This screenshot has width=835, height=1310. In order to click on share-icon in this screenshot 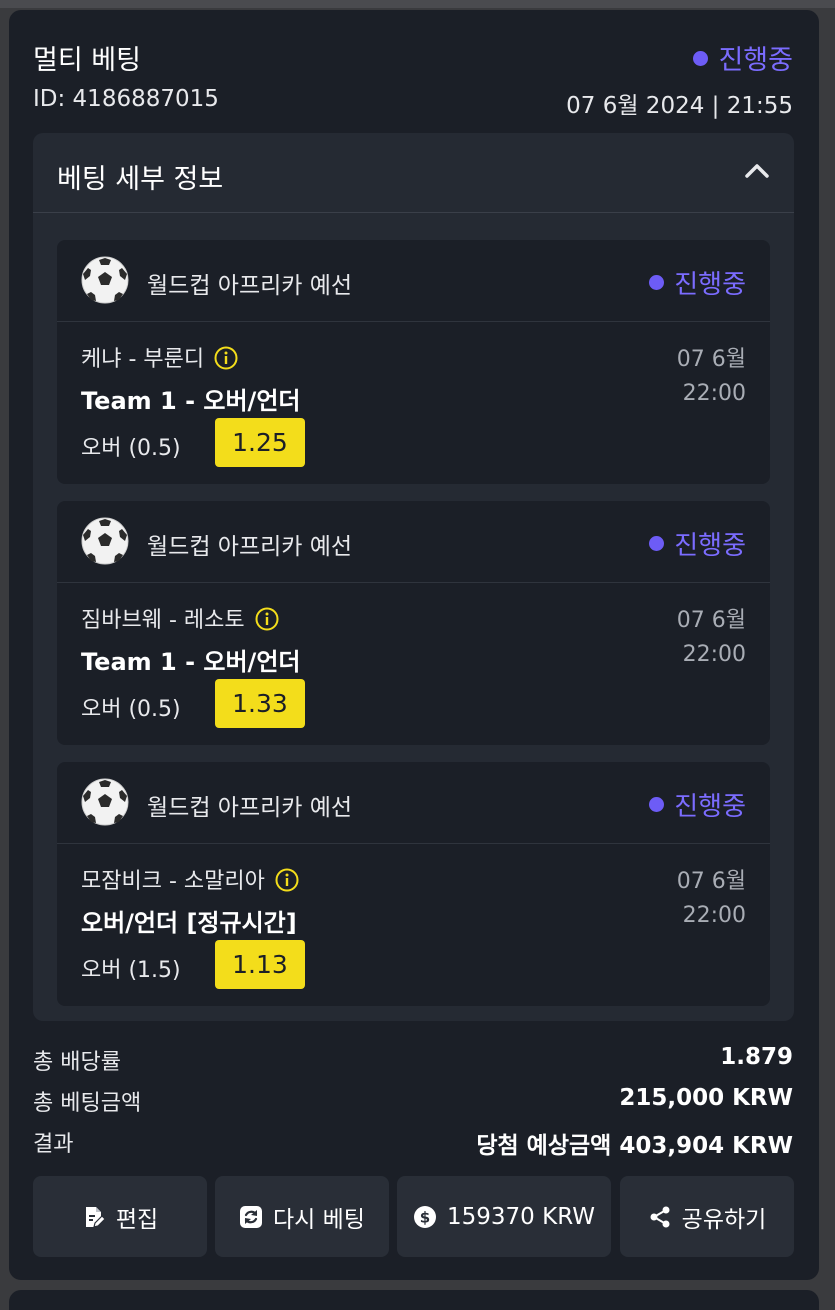, I will do `click(660, 1216)`.